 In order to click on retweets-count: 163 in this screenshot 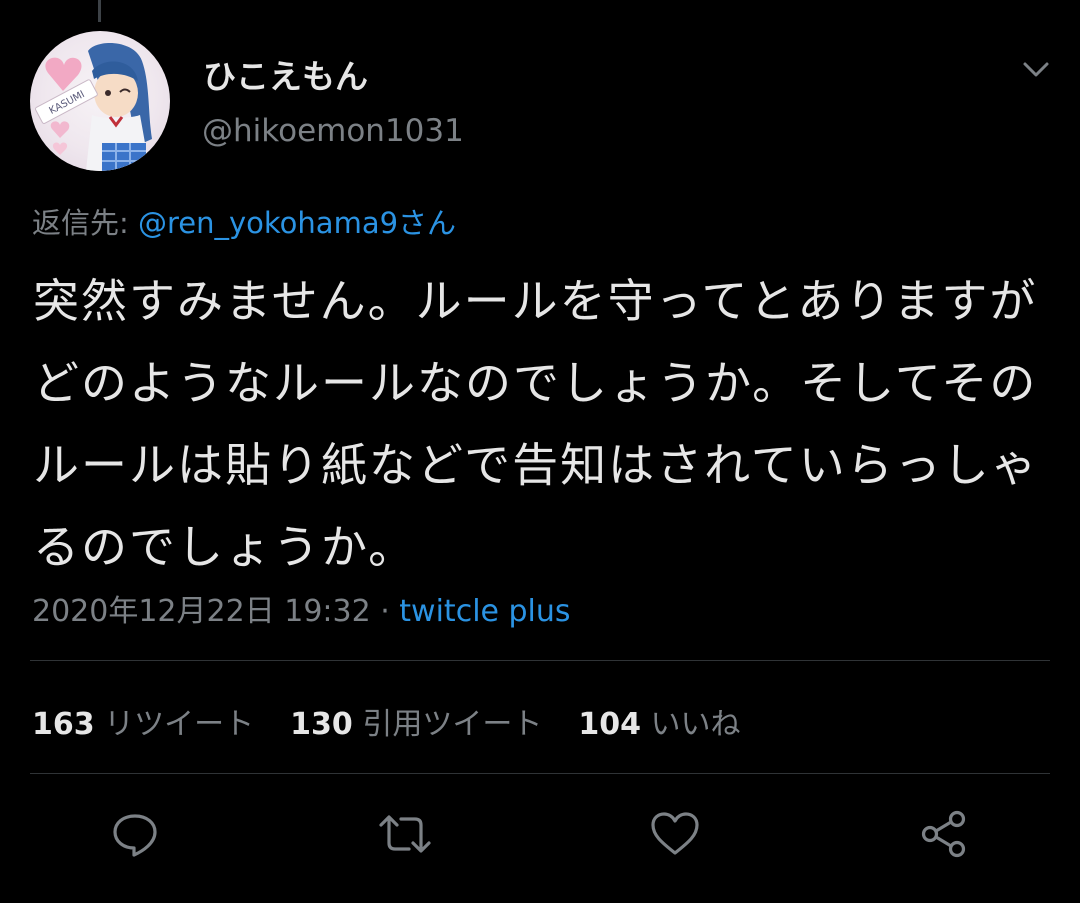, I will do `click(63, 724)`.